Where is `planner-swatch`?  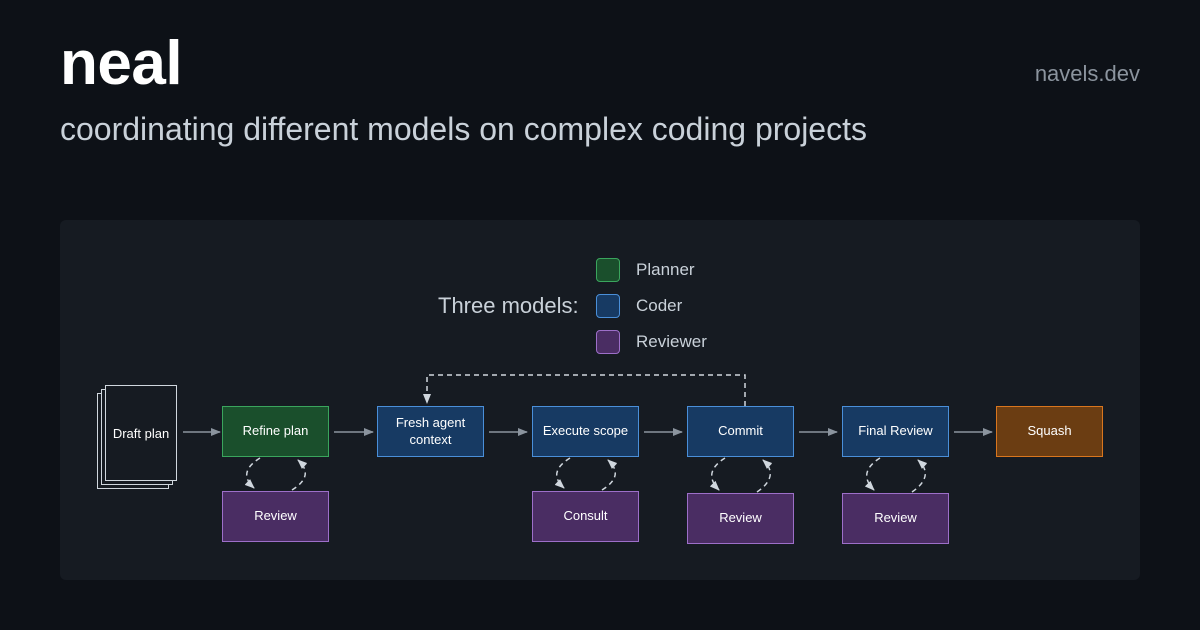
planner-swatch is located at coordinates (608, 270).